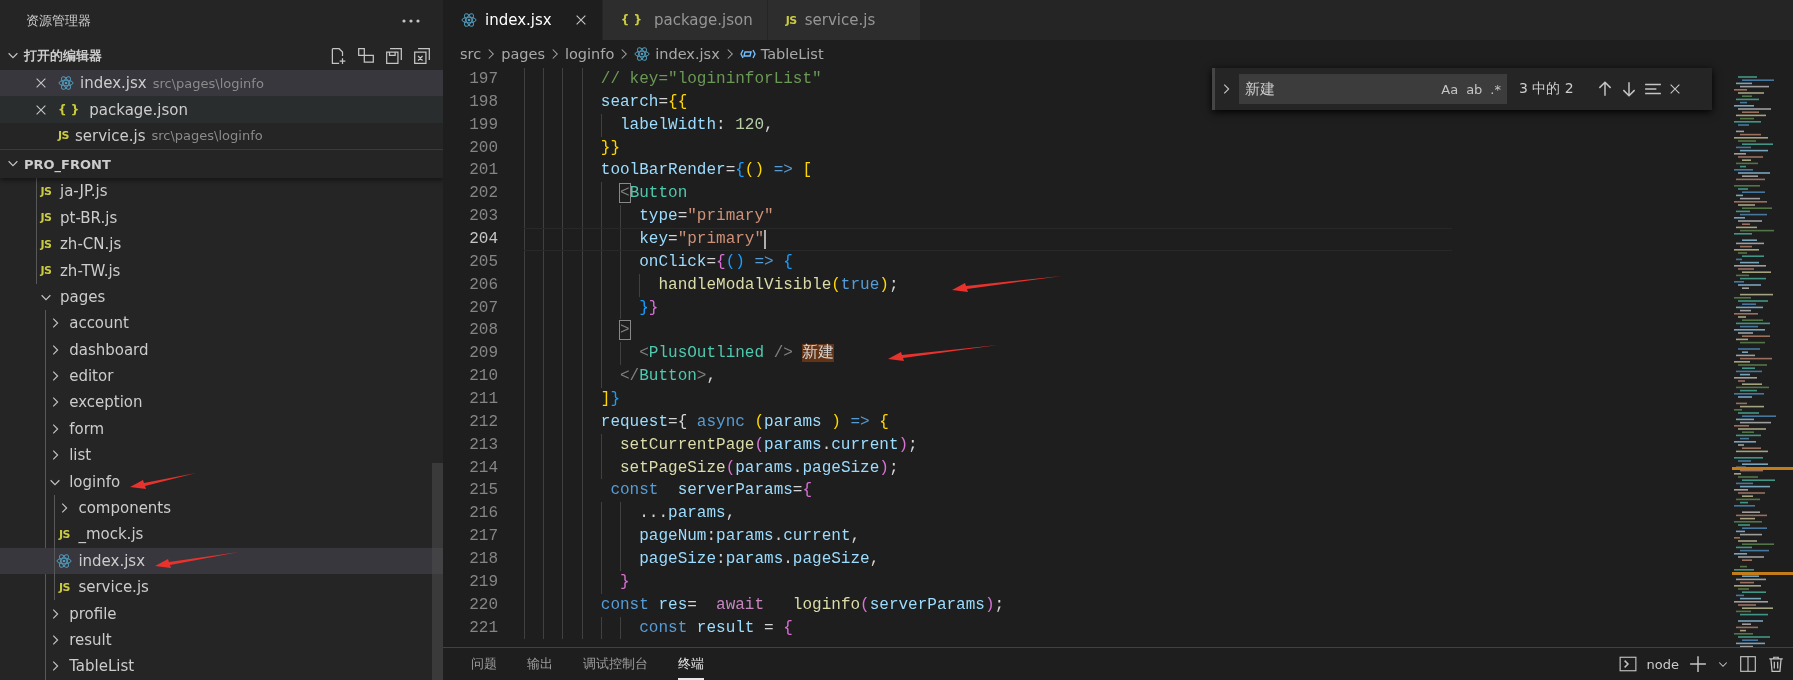 This screenshot has width=1793, height=680. Describe the element at coordinates (765, 239) in the screenshot. I see `text-cursor` at that location.